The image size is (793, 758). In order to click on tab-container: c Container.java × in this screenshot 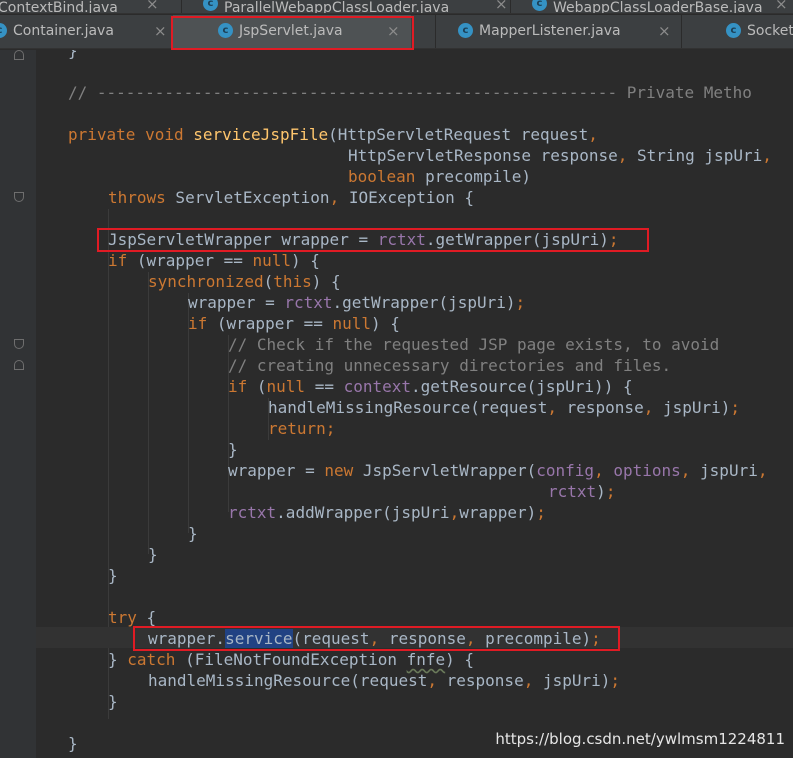, I will do `click(86, 31)`.